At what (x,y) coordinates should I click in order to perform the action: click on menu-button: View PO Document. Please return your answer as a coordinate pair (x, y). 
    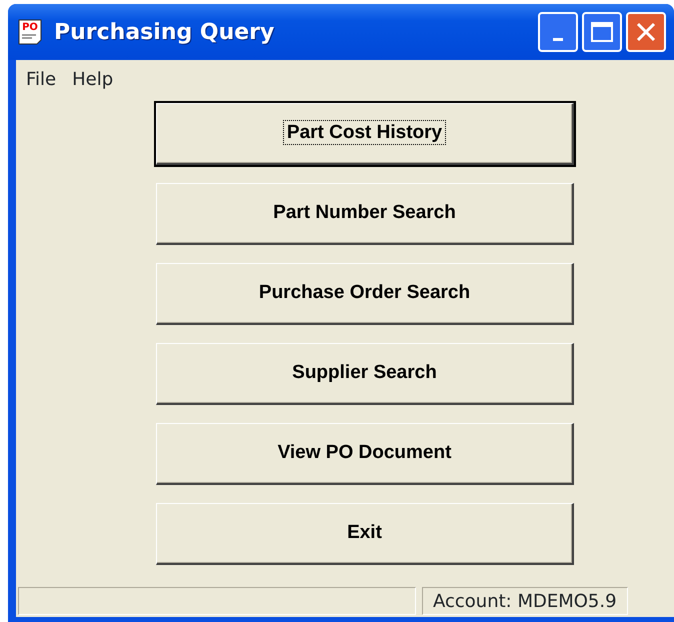
    Looking at the image, I should click on (365, 454).